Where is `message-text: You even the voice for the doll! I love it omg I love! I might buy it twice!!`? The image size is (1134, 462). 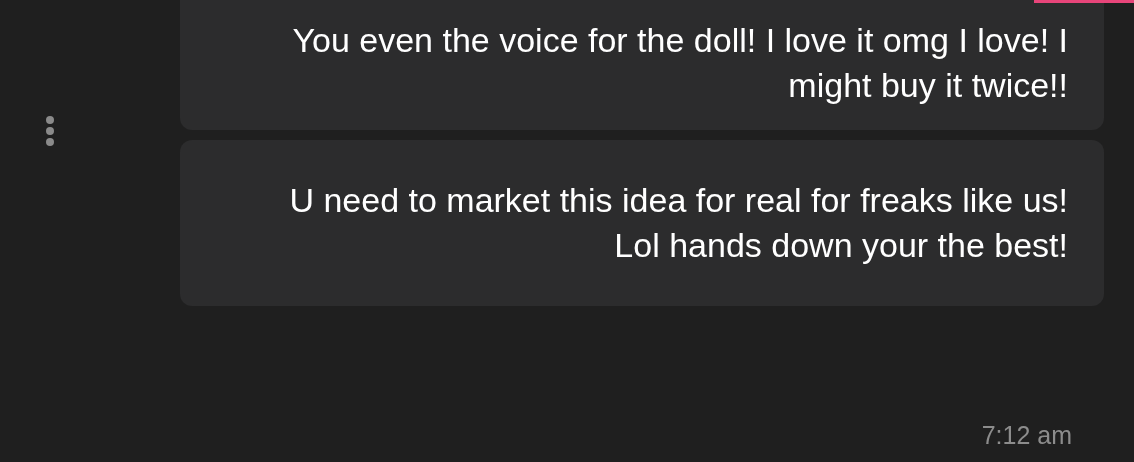 message-text: You even the voice for the doll! I love it omg I love! I might buy it twice!! is located at coordinates (679, 63).